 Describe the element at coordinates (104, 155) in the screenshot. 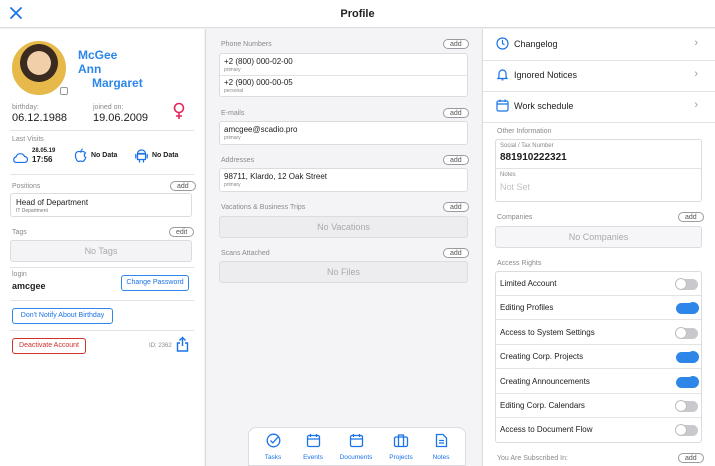

I see `visit-ios: No Data` at that location.